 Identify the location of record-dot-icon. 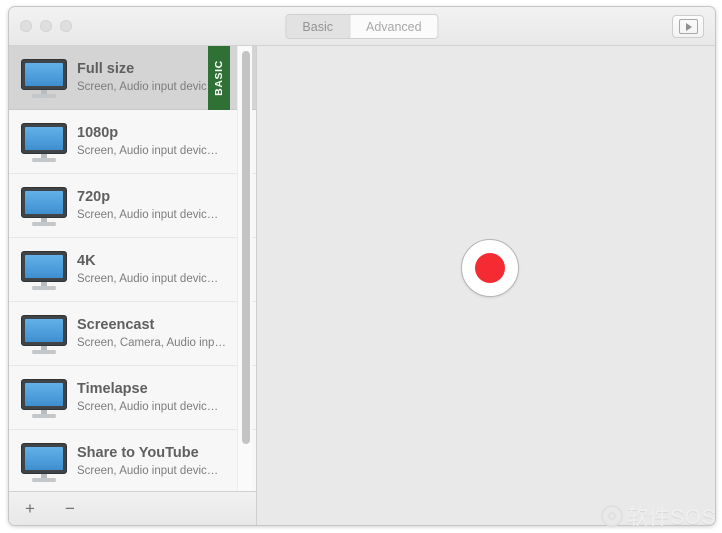
(490, 268).